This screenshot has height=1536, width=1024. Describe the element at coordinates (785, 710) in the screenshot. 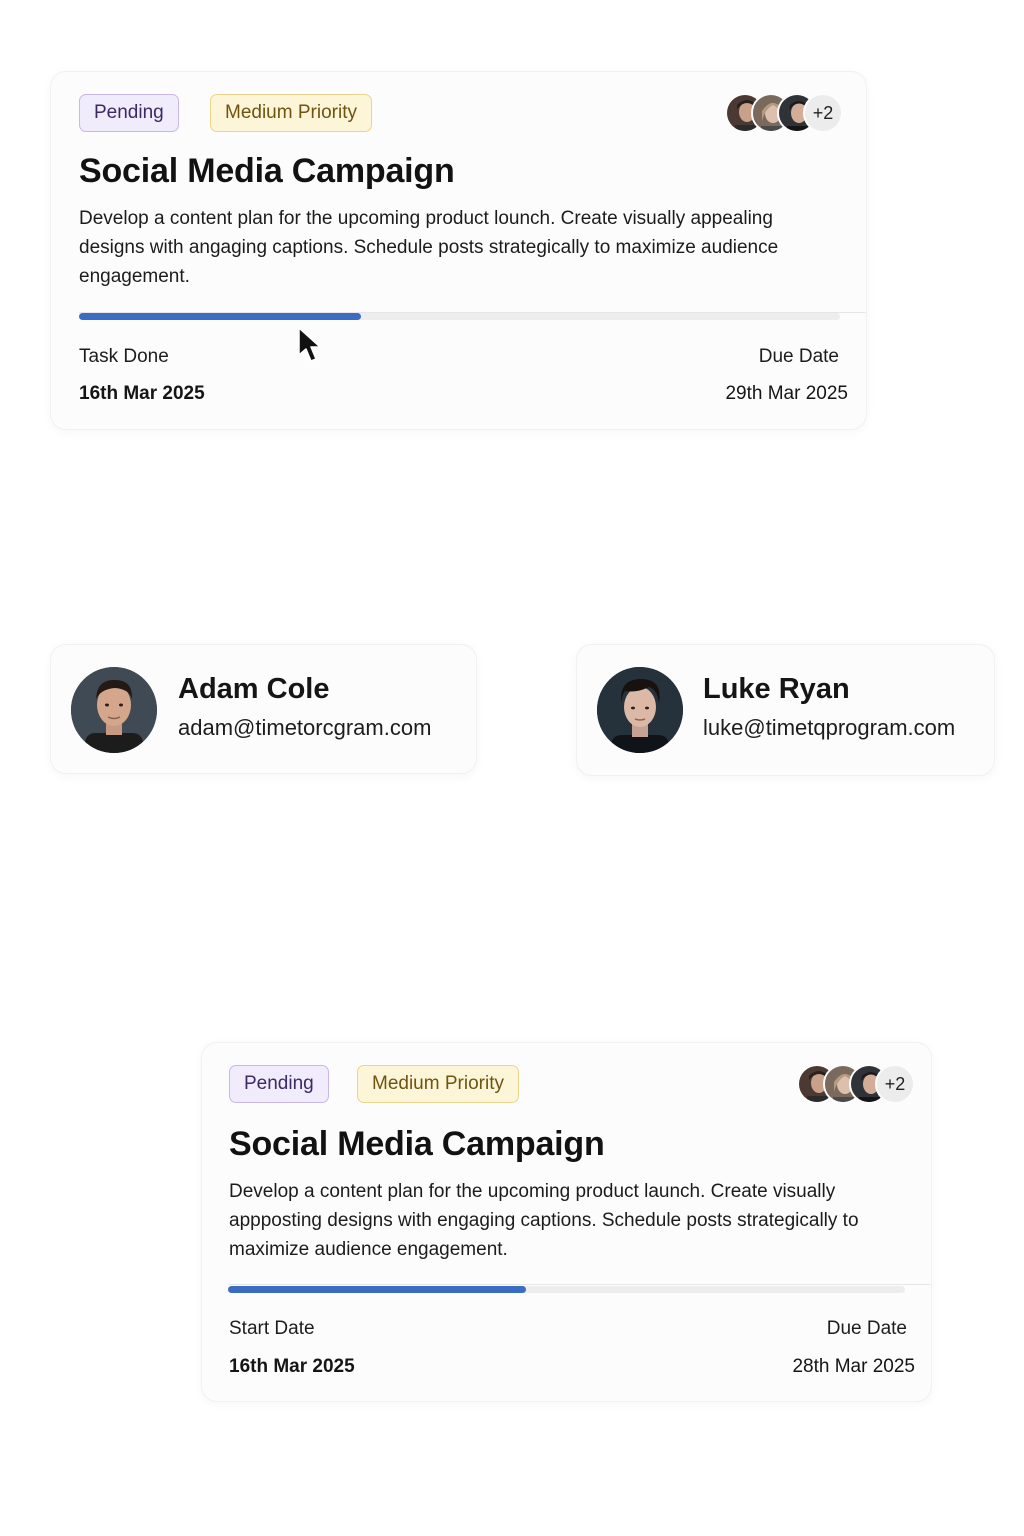

I see `user-card: Luke Ryan luke@timetqprogram.com` at that location.